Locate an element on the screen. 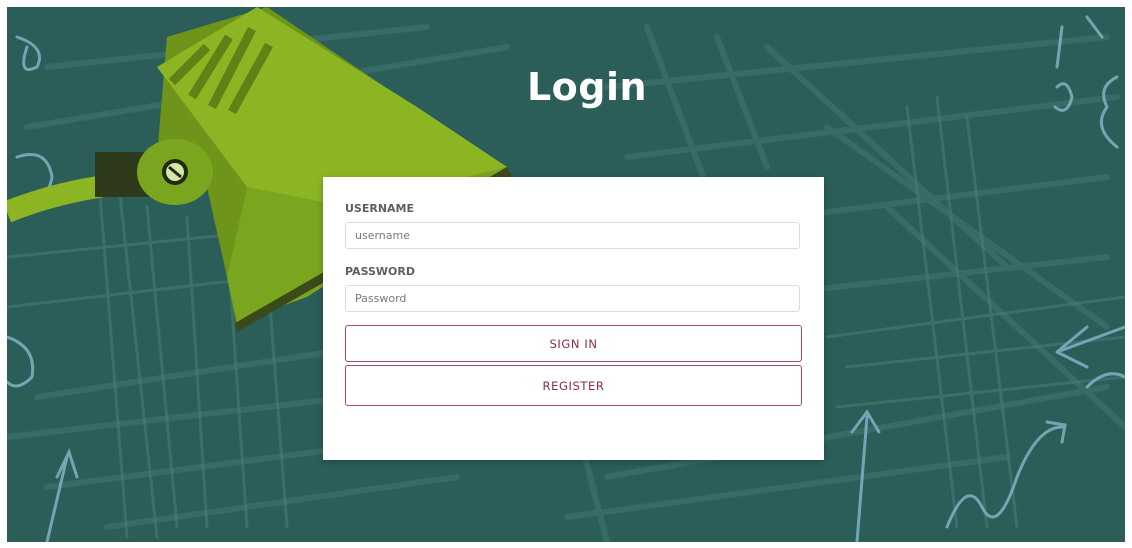 Image resolution: width=1132 pixels, height=548 pixels. register-button: REGISTER is located at coordinates (573, 385).